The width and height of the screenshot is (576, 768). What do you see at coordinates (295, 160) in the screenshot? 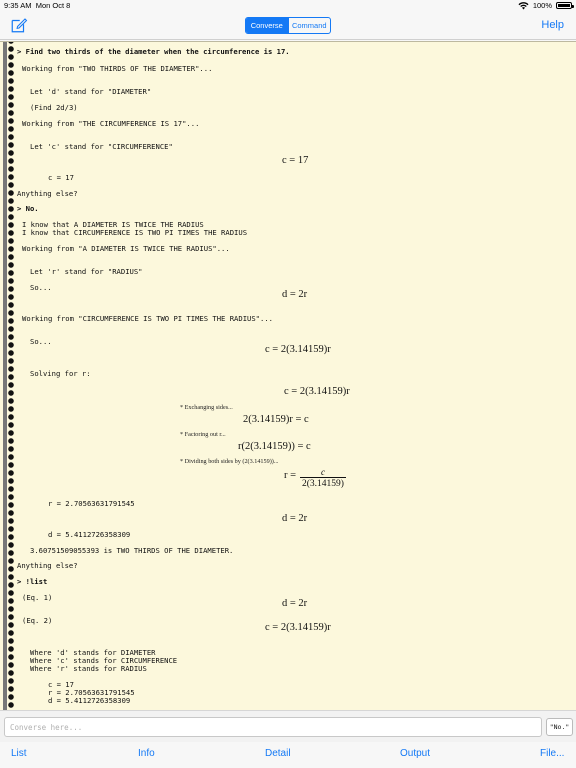
I see `math-equation: c = 17` at bounding box center [295, 160].